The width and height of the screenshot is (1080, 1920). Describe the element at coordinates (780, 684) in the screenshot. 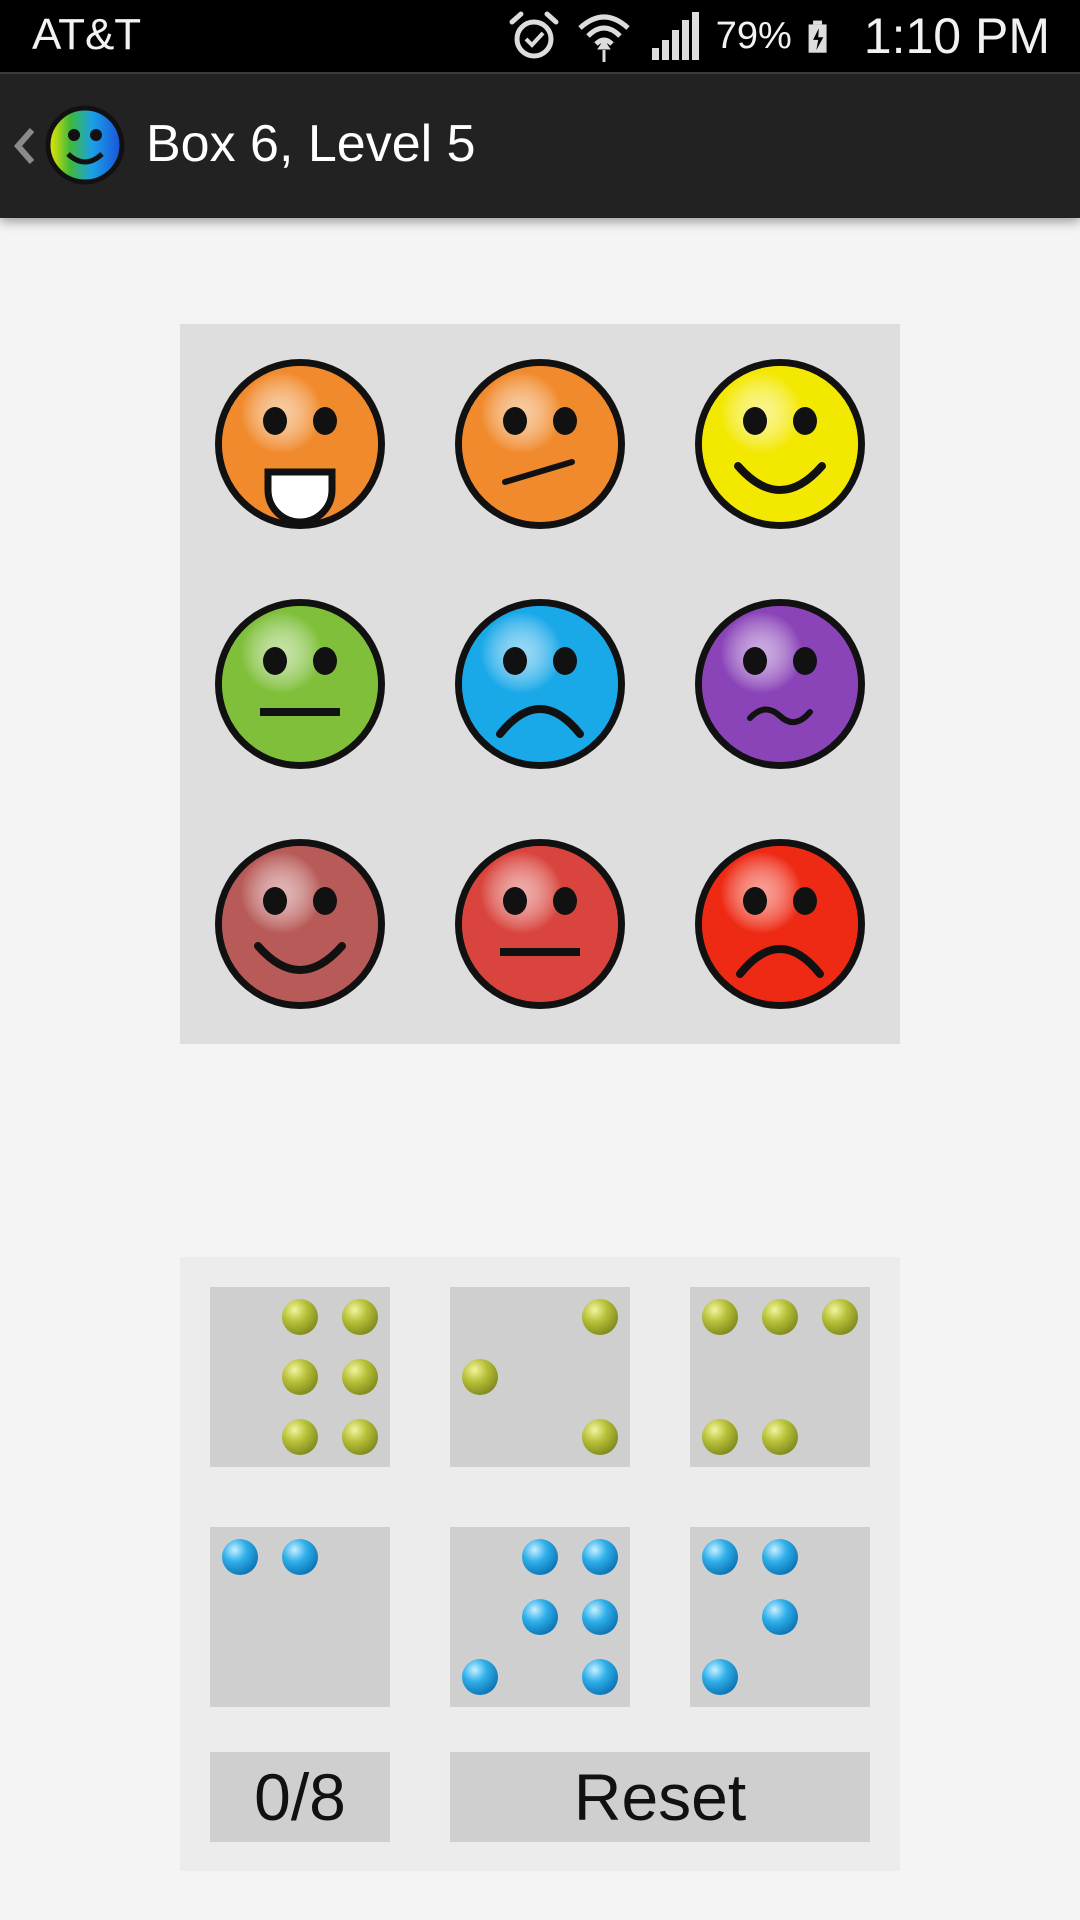

I see `face-wavy-icon` at that location.